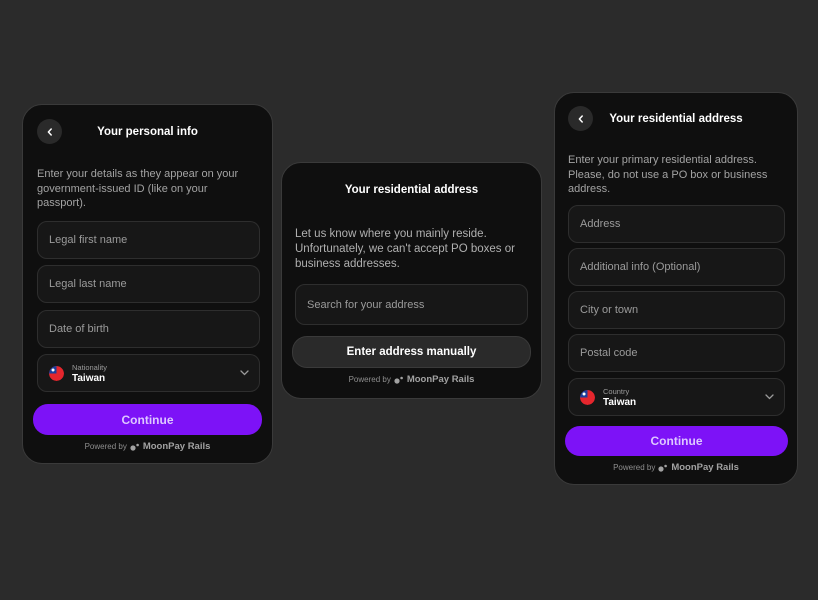 This screenshot has width=818, height=600. Describe the element at coordinates (148, 240) in the screenshot. I see `first-name-field: Legal first name` at that location.